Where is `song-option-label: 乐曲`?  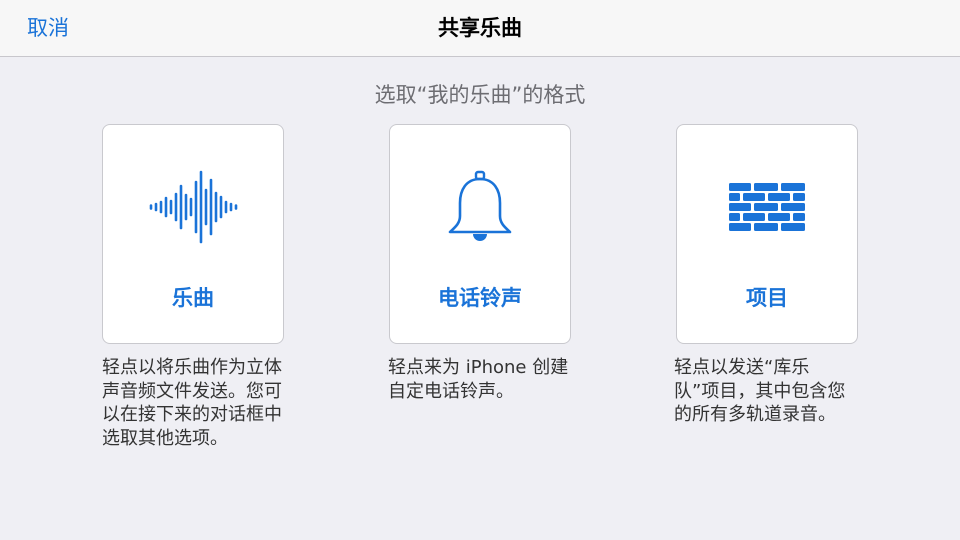 song-option-label: 乐曲 is located at coordinates (193, 298).